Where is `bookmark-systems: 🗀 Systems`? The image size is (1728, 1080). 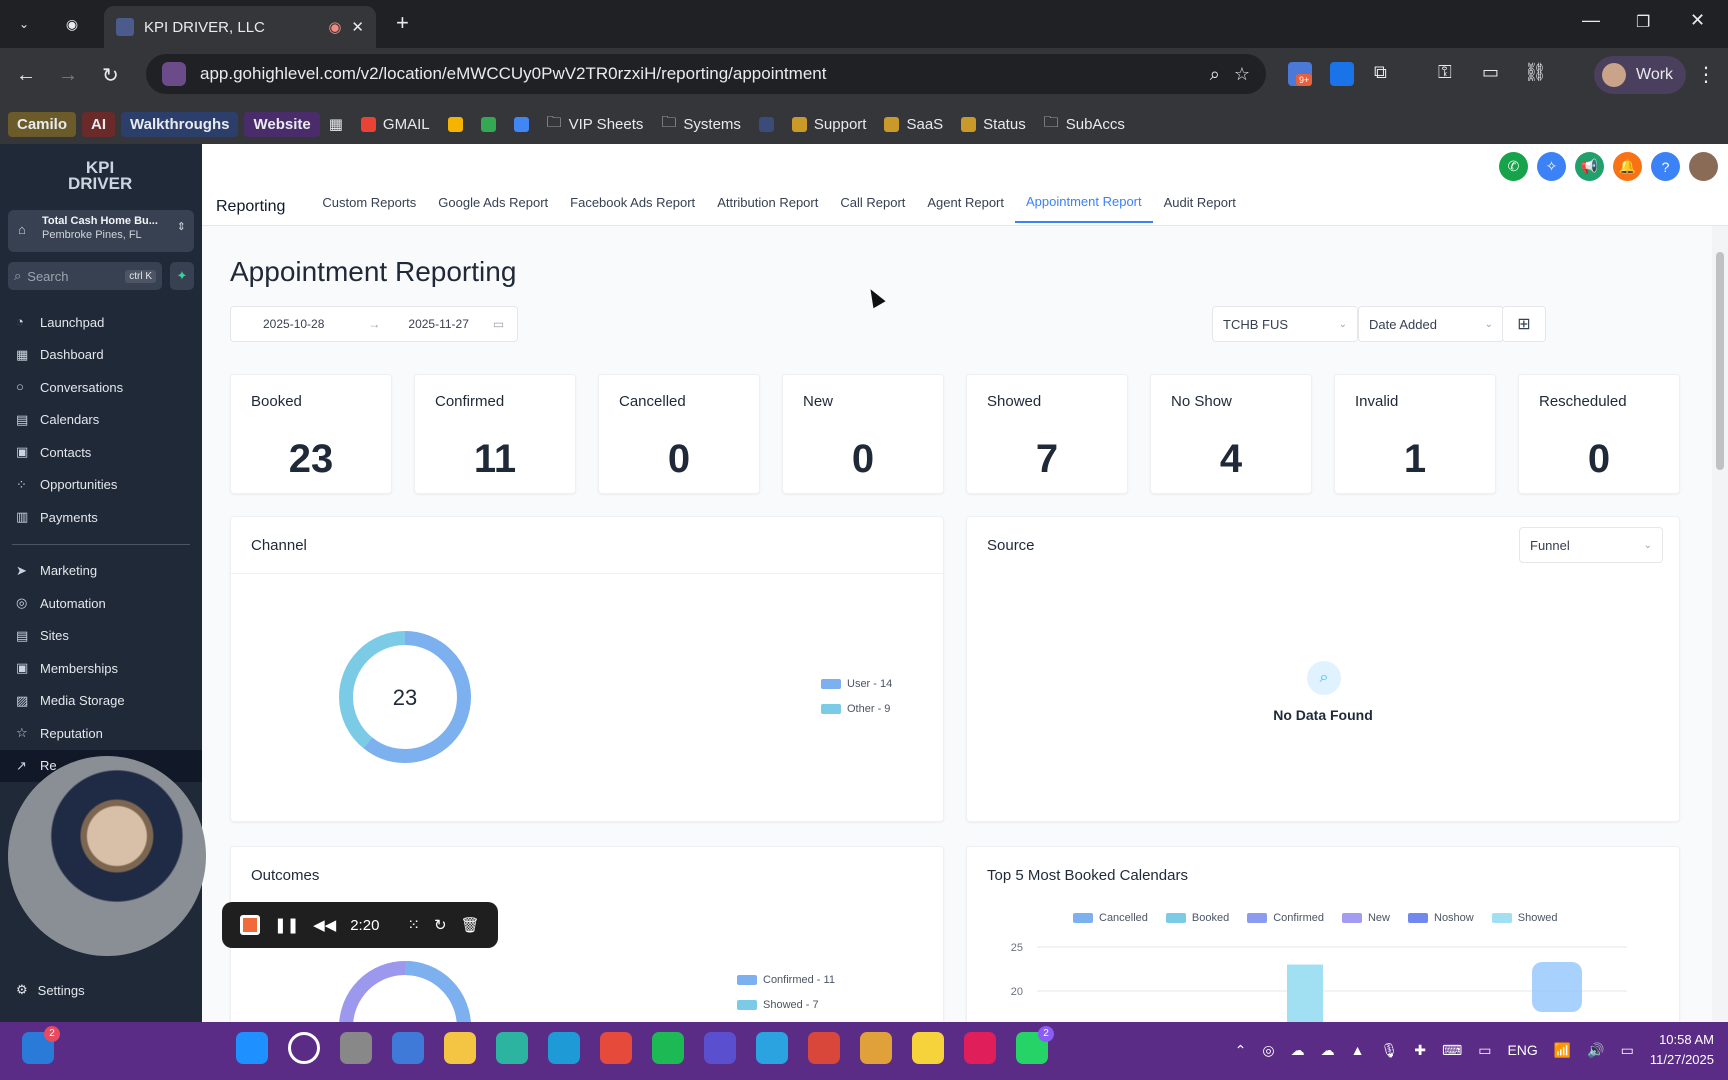 bookmark-systems: 🗀 Systems is located at coordinates (701, 124).